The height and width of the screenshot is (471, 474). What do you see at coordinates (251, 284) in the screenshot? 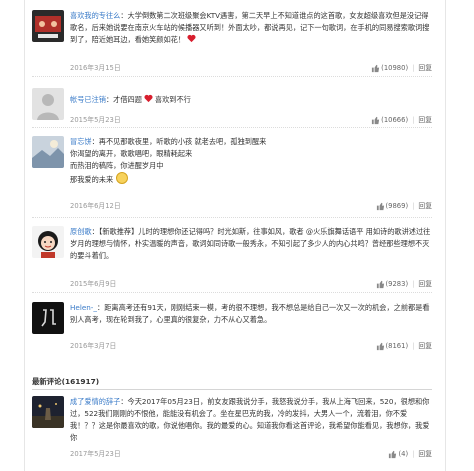
I see `comment-meta: 2015年6月9日 (9283) | 回复` at bounding box center [251, 284].